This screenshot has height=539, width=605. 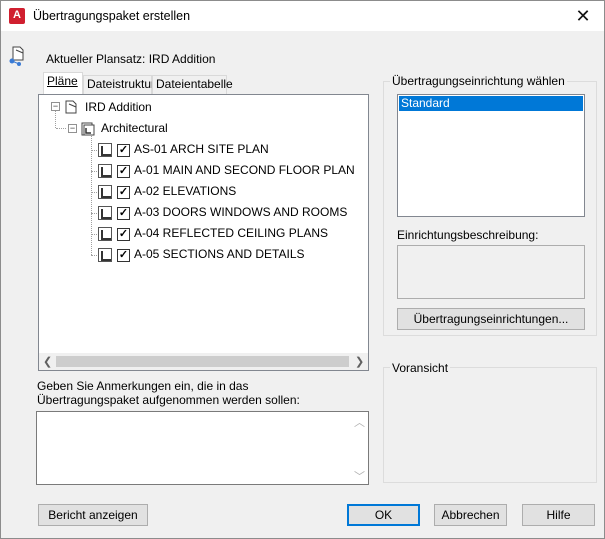 I want to click on tab-plaene-label: Pläne, so click(x=62, y=81).